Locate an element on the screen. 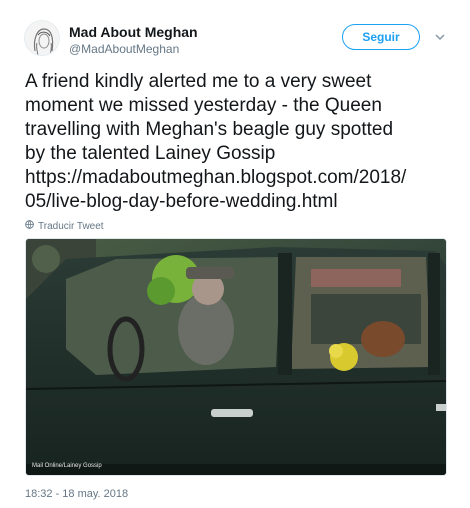  avatar is located at coordinates (42, 38).